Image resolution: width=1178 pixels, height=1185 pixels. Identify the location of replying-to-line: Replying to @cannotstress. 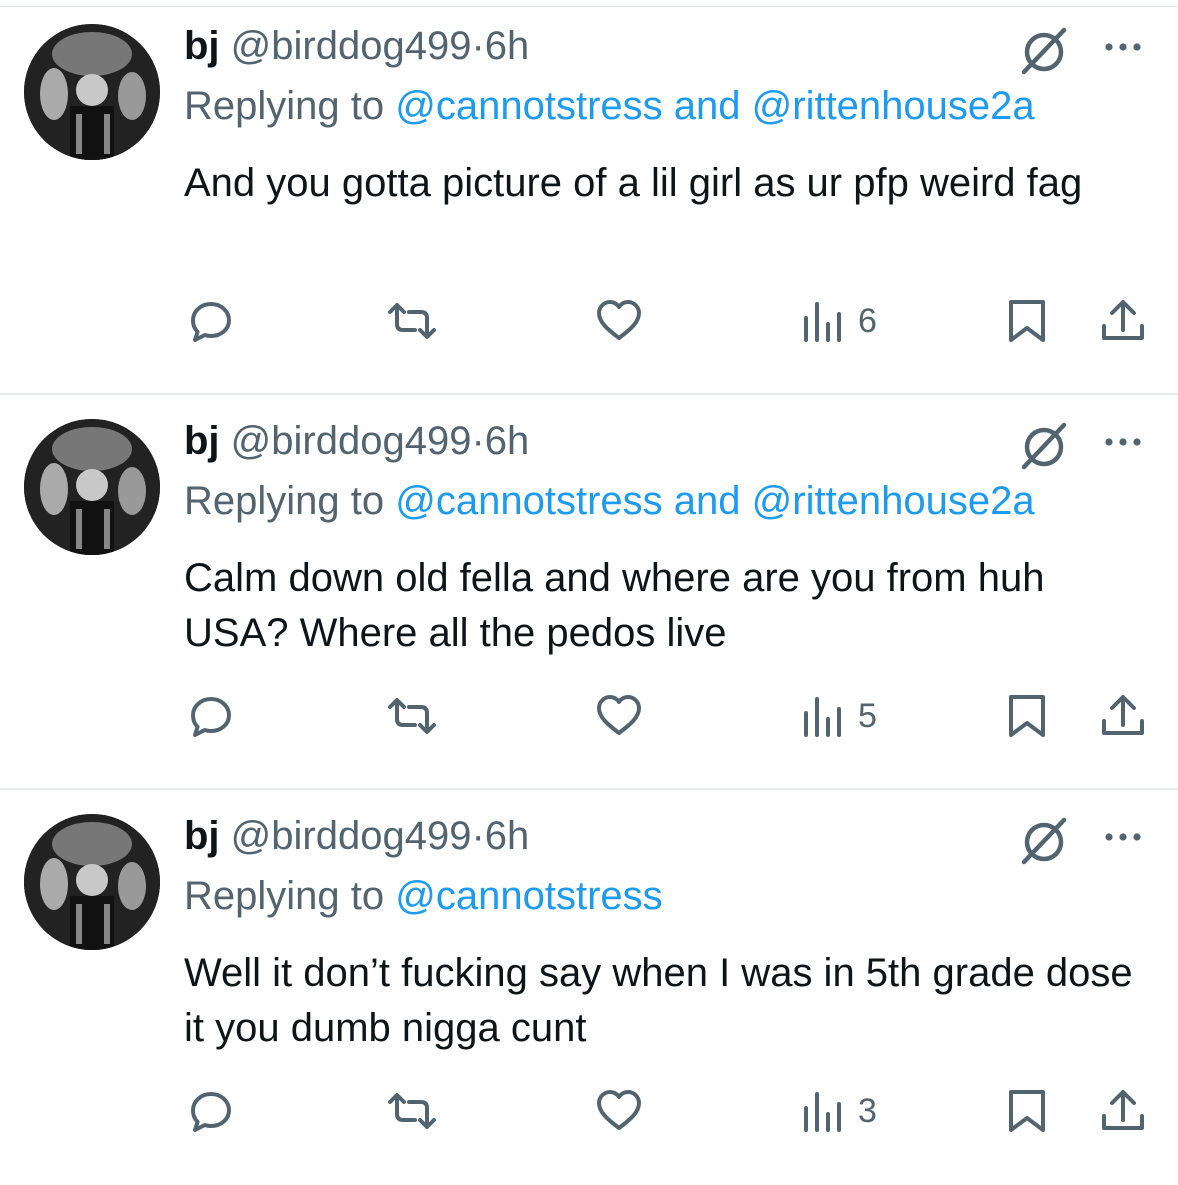
(423, 896).